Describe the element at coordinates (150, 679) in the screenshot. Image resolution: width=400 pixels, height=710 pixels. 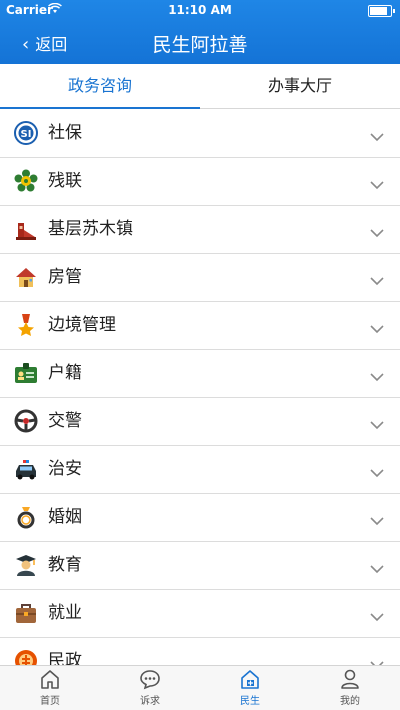
I see `chat-icon` at that location.